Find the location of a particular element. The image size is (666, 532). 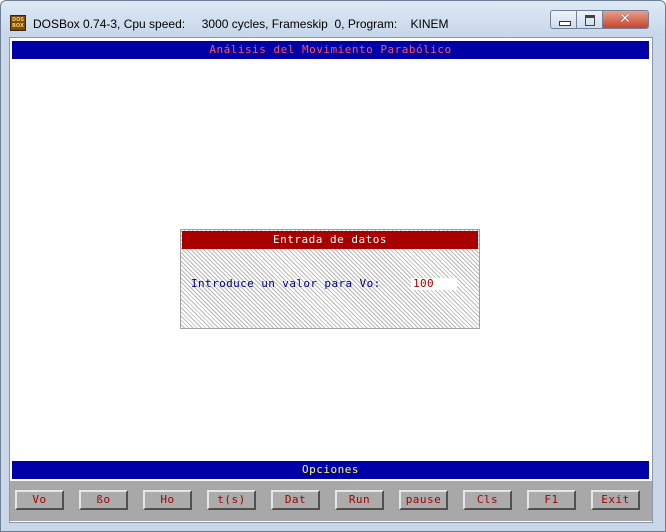

maximize-icon is located at coordinates (590, 20).